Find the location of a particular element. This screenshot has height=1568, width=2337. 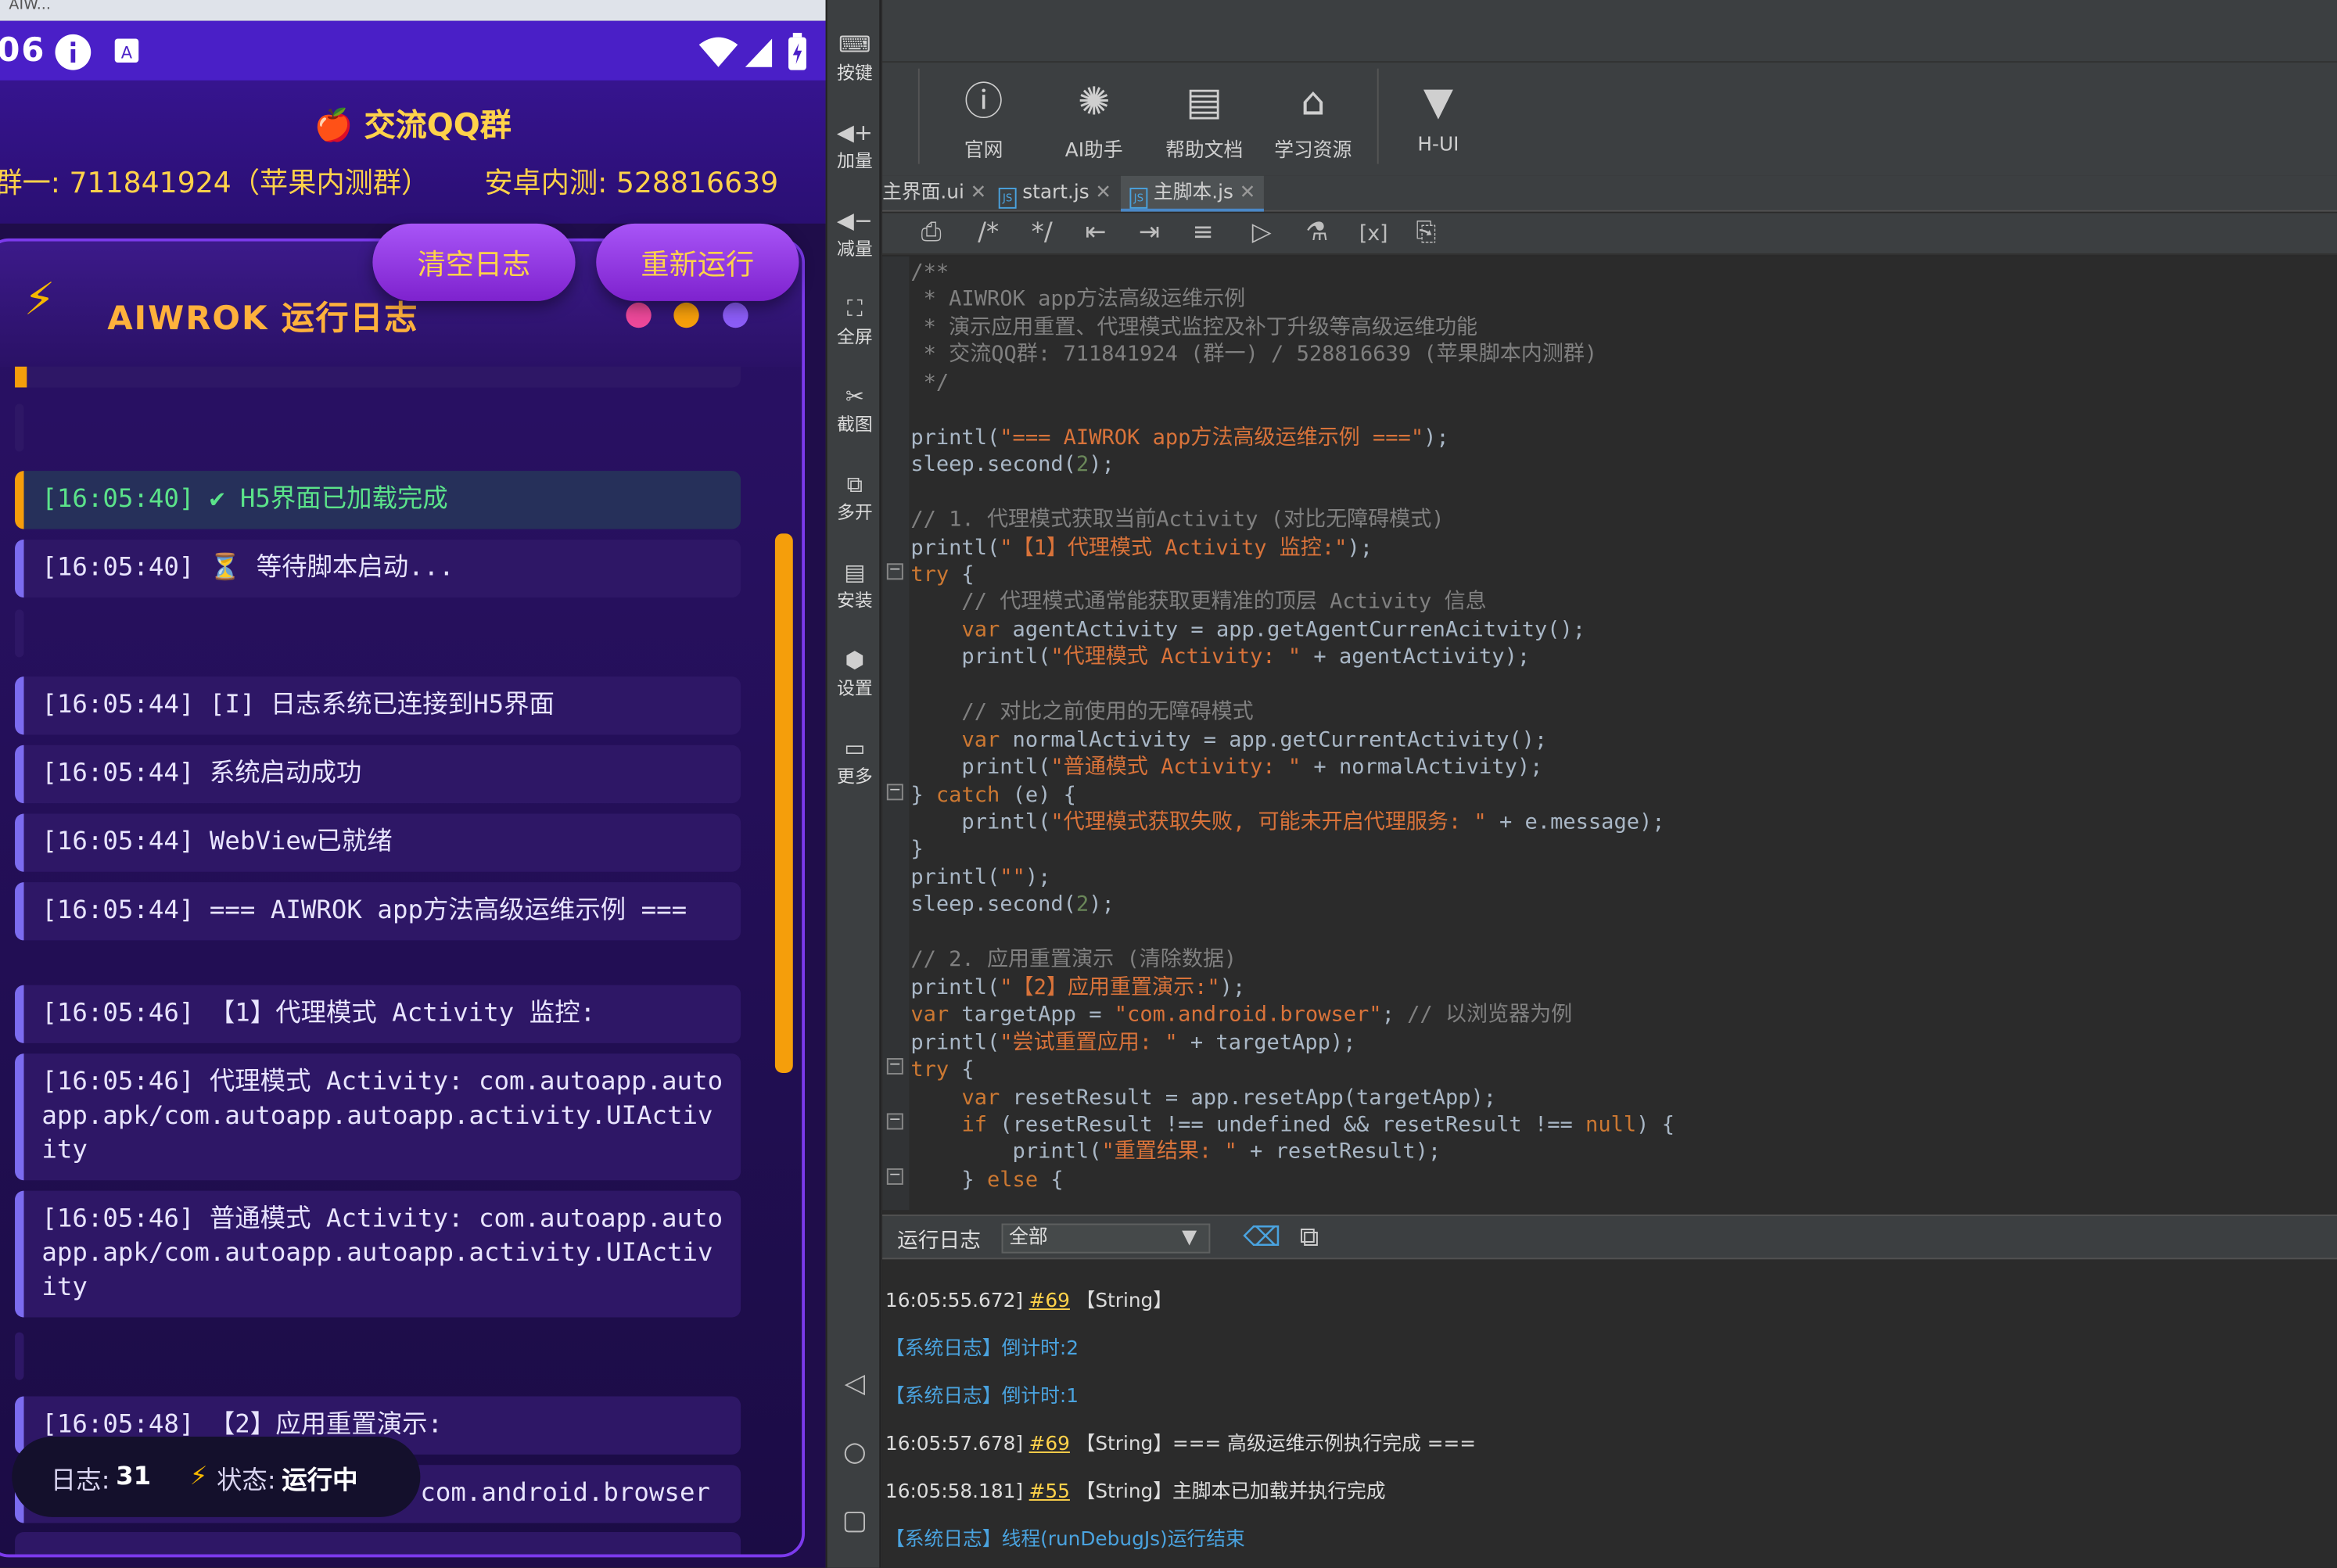

variable-icon: [x] is located at coordinates (1373, 234).